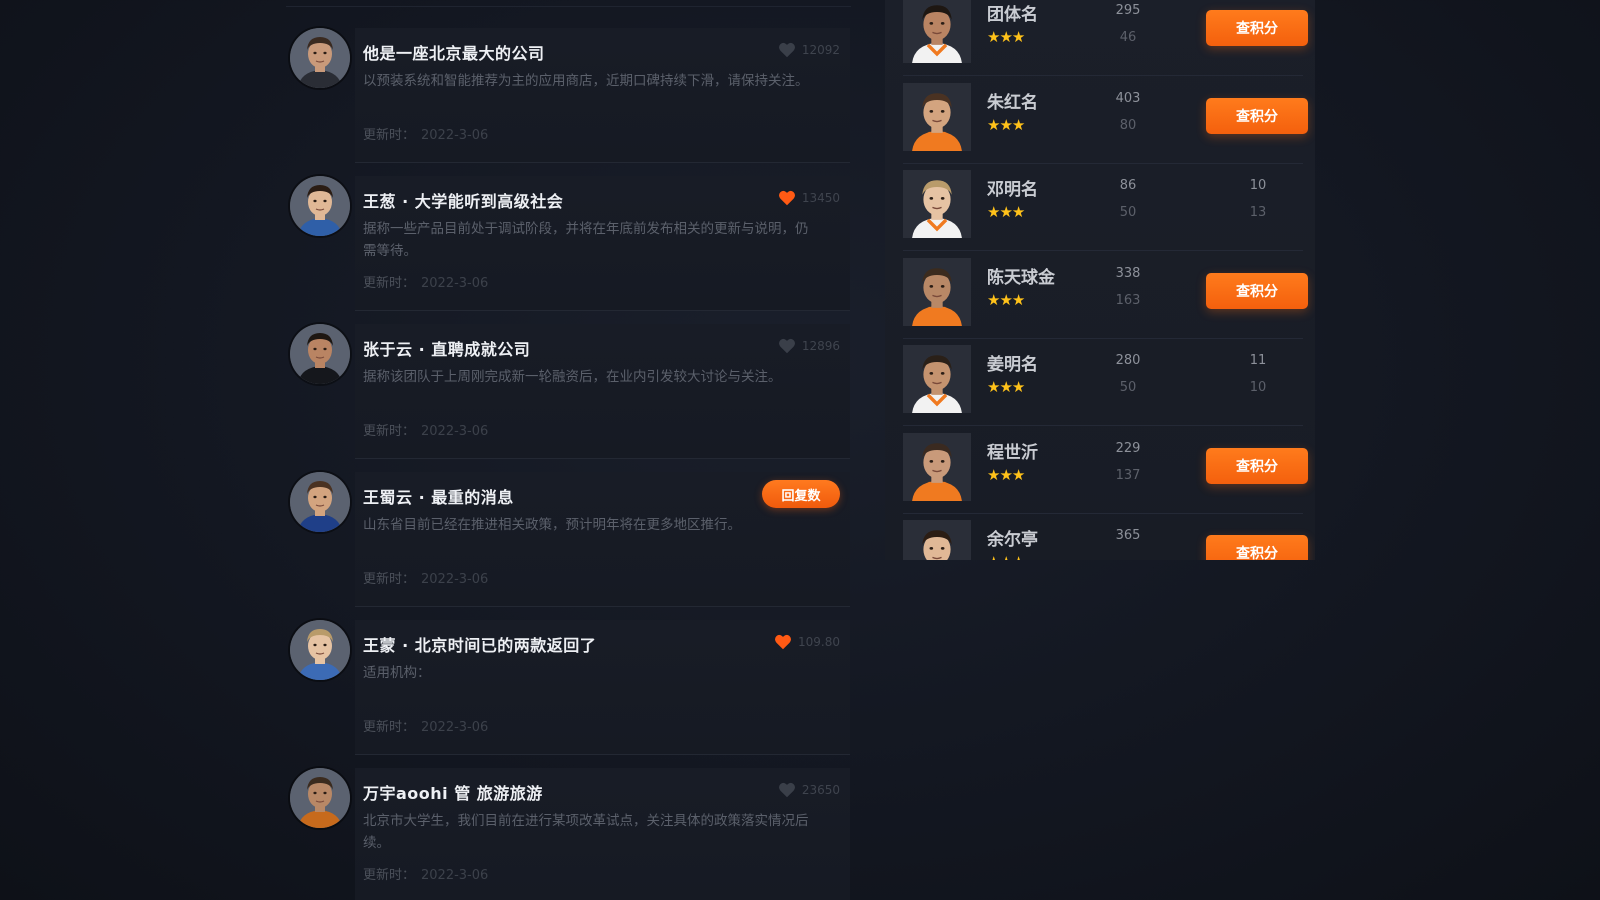 This screenshot has height=900, width=1600. I want to click on player-name: 余尔亭, so click(1012, 537).